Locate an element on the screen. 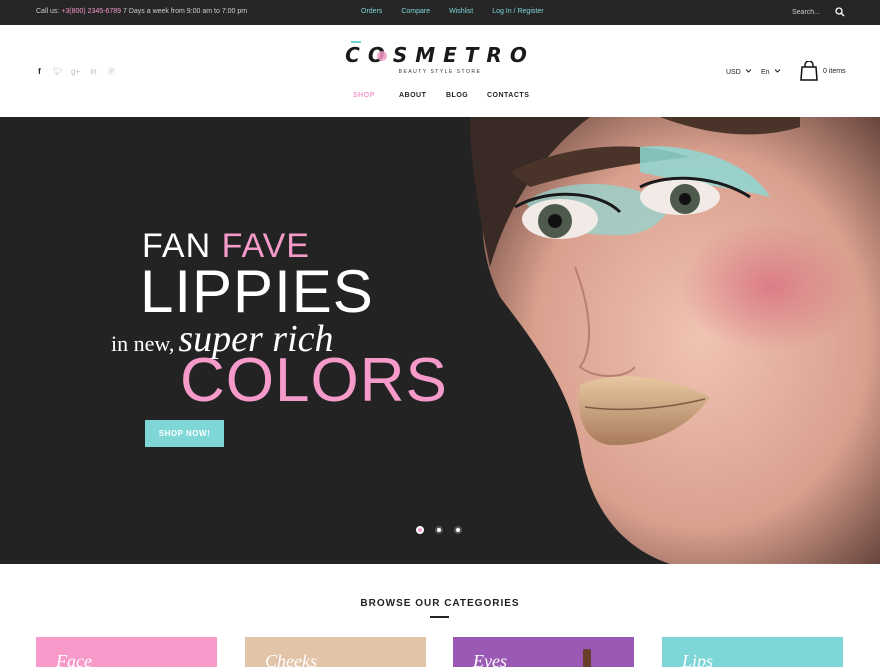 The height and width of the screenshot is (667, 880). twitter-icon: 🐦︎ is located at coordinates (58, 71).